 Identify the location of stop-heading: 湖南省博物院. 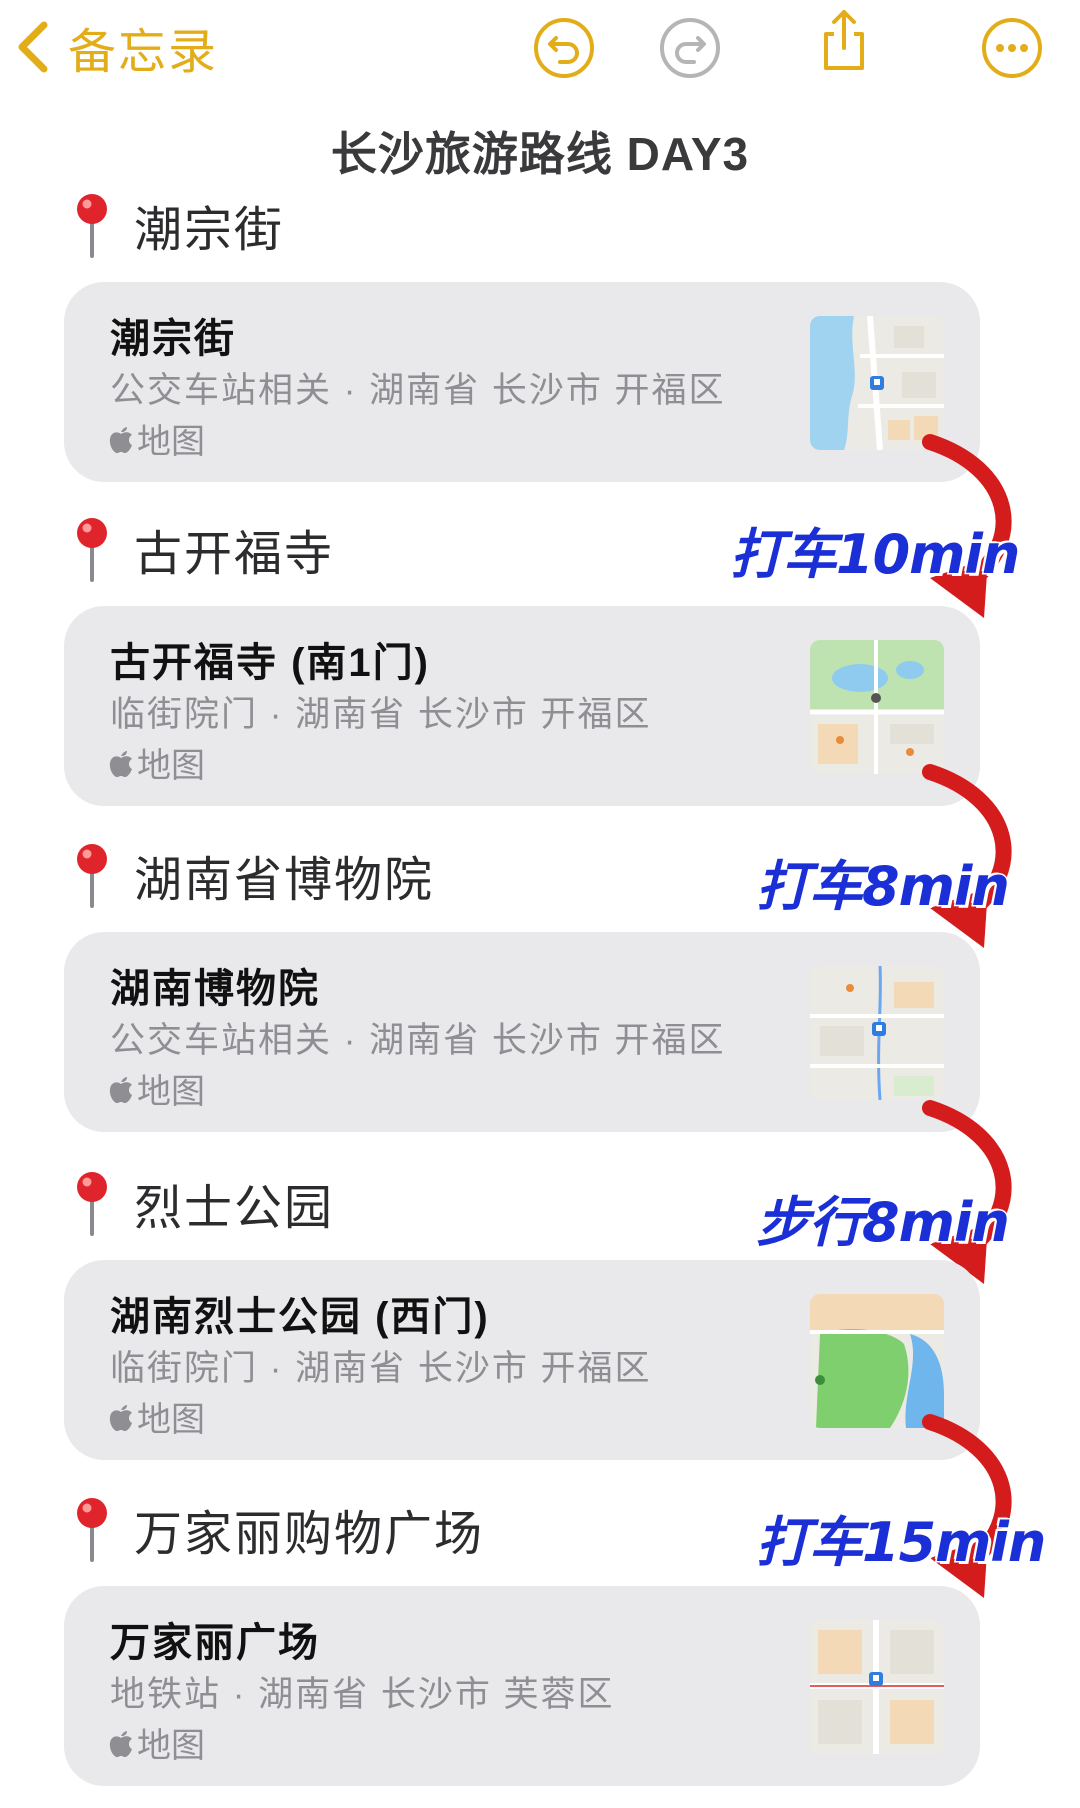
(253, 875).